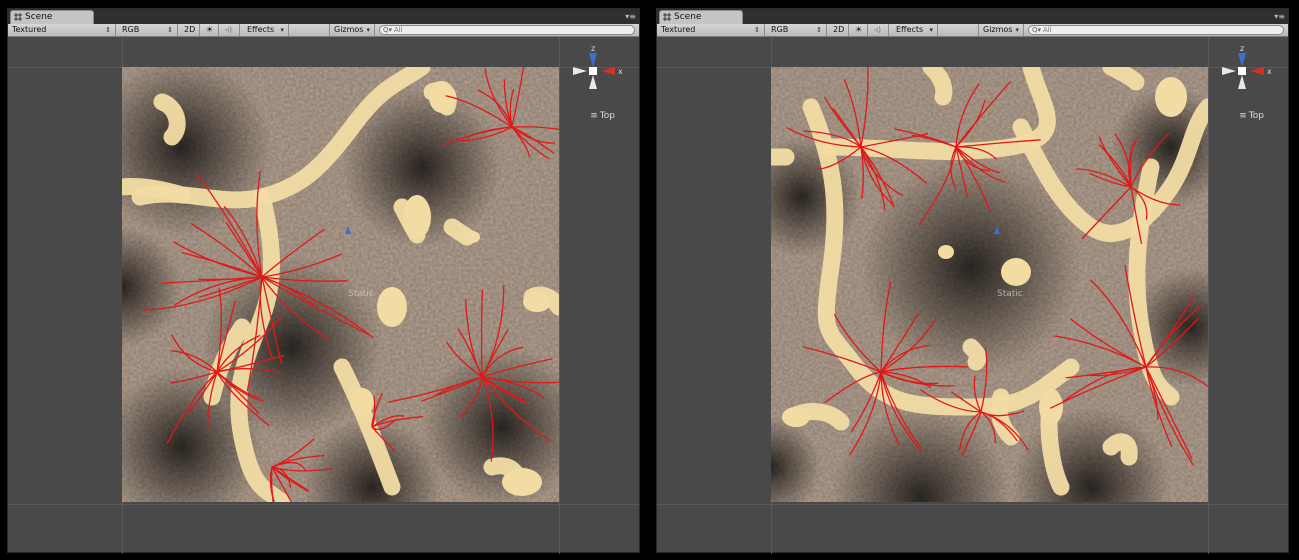 The height and width of the screenshot is (560, 1299). Describe the element at coordinates (481, 333) in the screenshot. I see `vein-line` at that location.